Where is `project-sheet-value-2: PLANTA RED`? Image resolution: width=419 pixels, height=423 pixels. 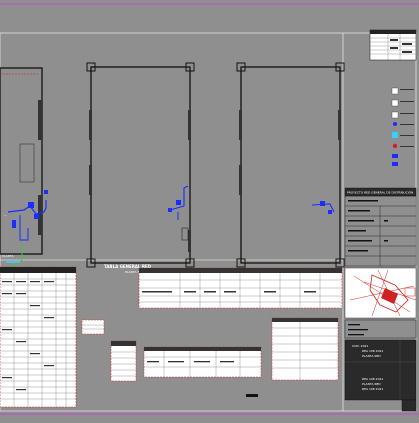
project-sheet-value-2: PLANTA RED is located at coordinates (371, 384).